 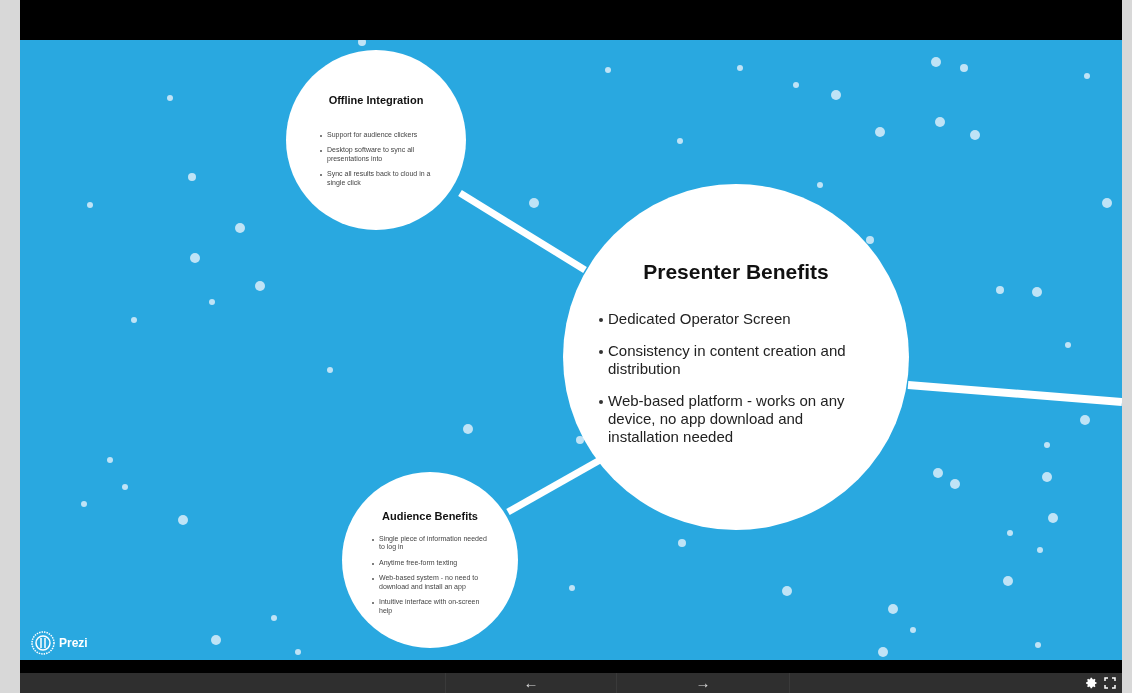 I want to click on logo-icon, so click(x=43, y=643).